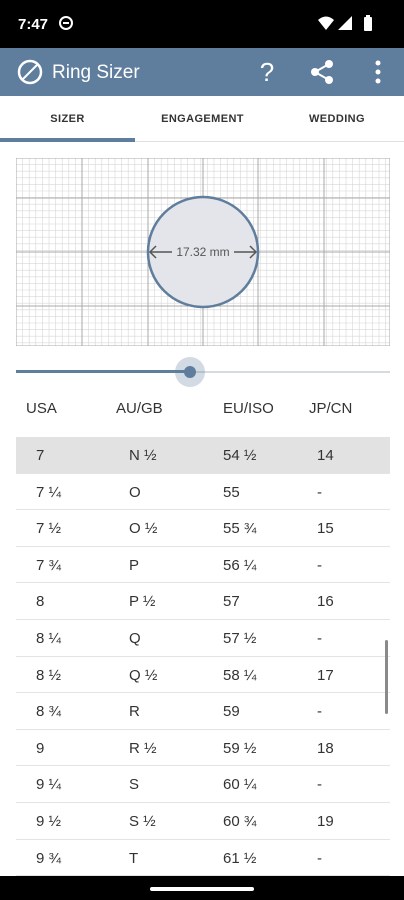  Describe the element at coordinates (240, 821) in the screenshot. I see `cell-eu-iso: 60 ¾` at that location.